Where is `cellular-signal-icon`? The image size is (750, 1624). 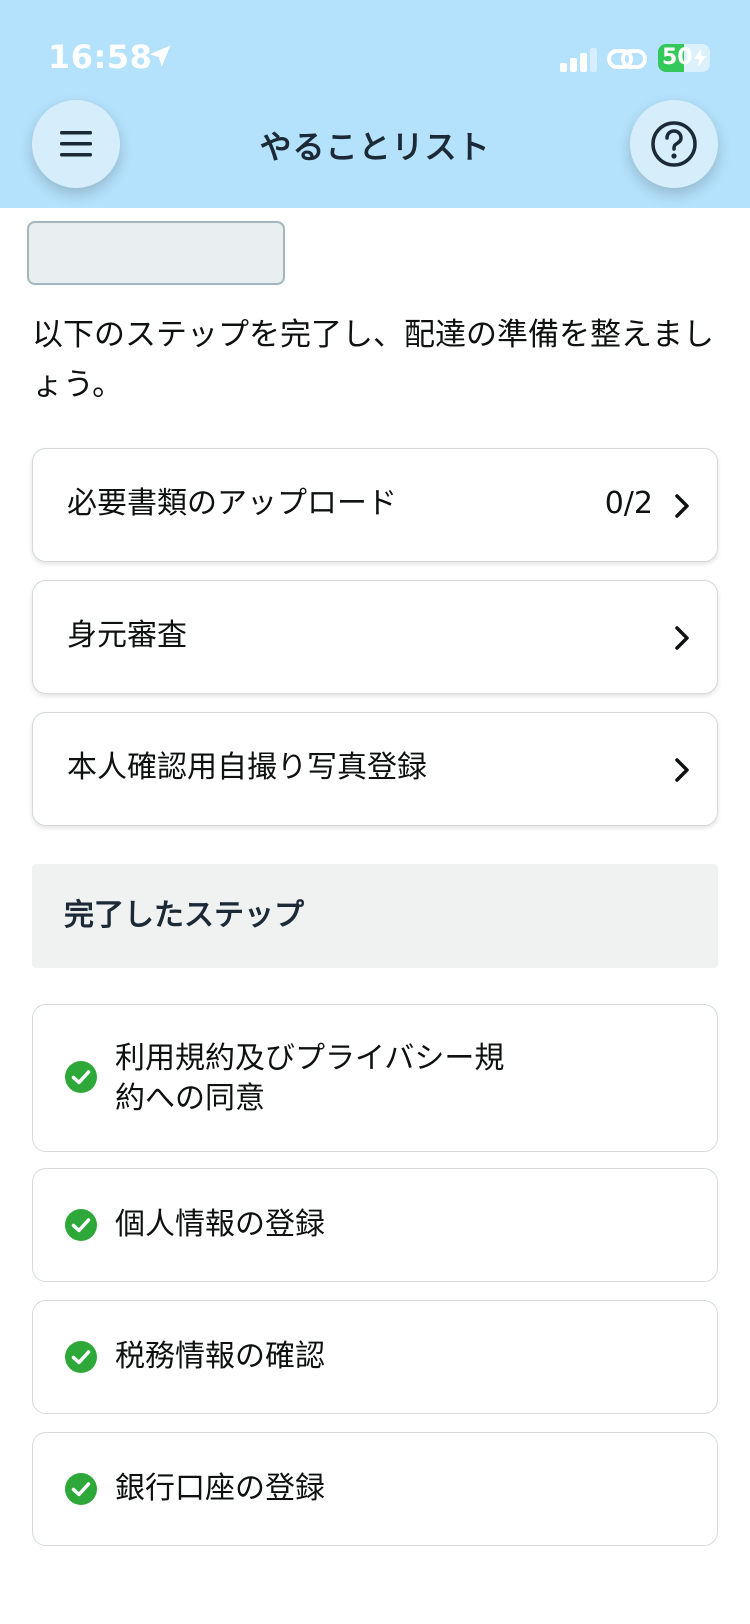
cellular-signal-icon is located at coordinates (578, 60).